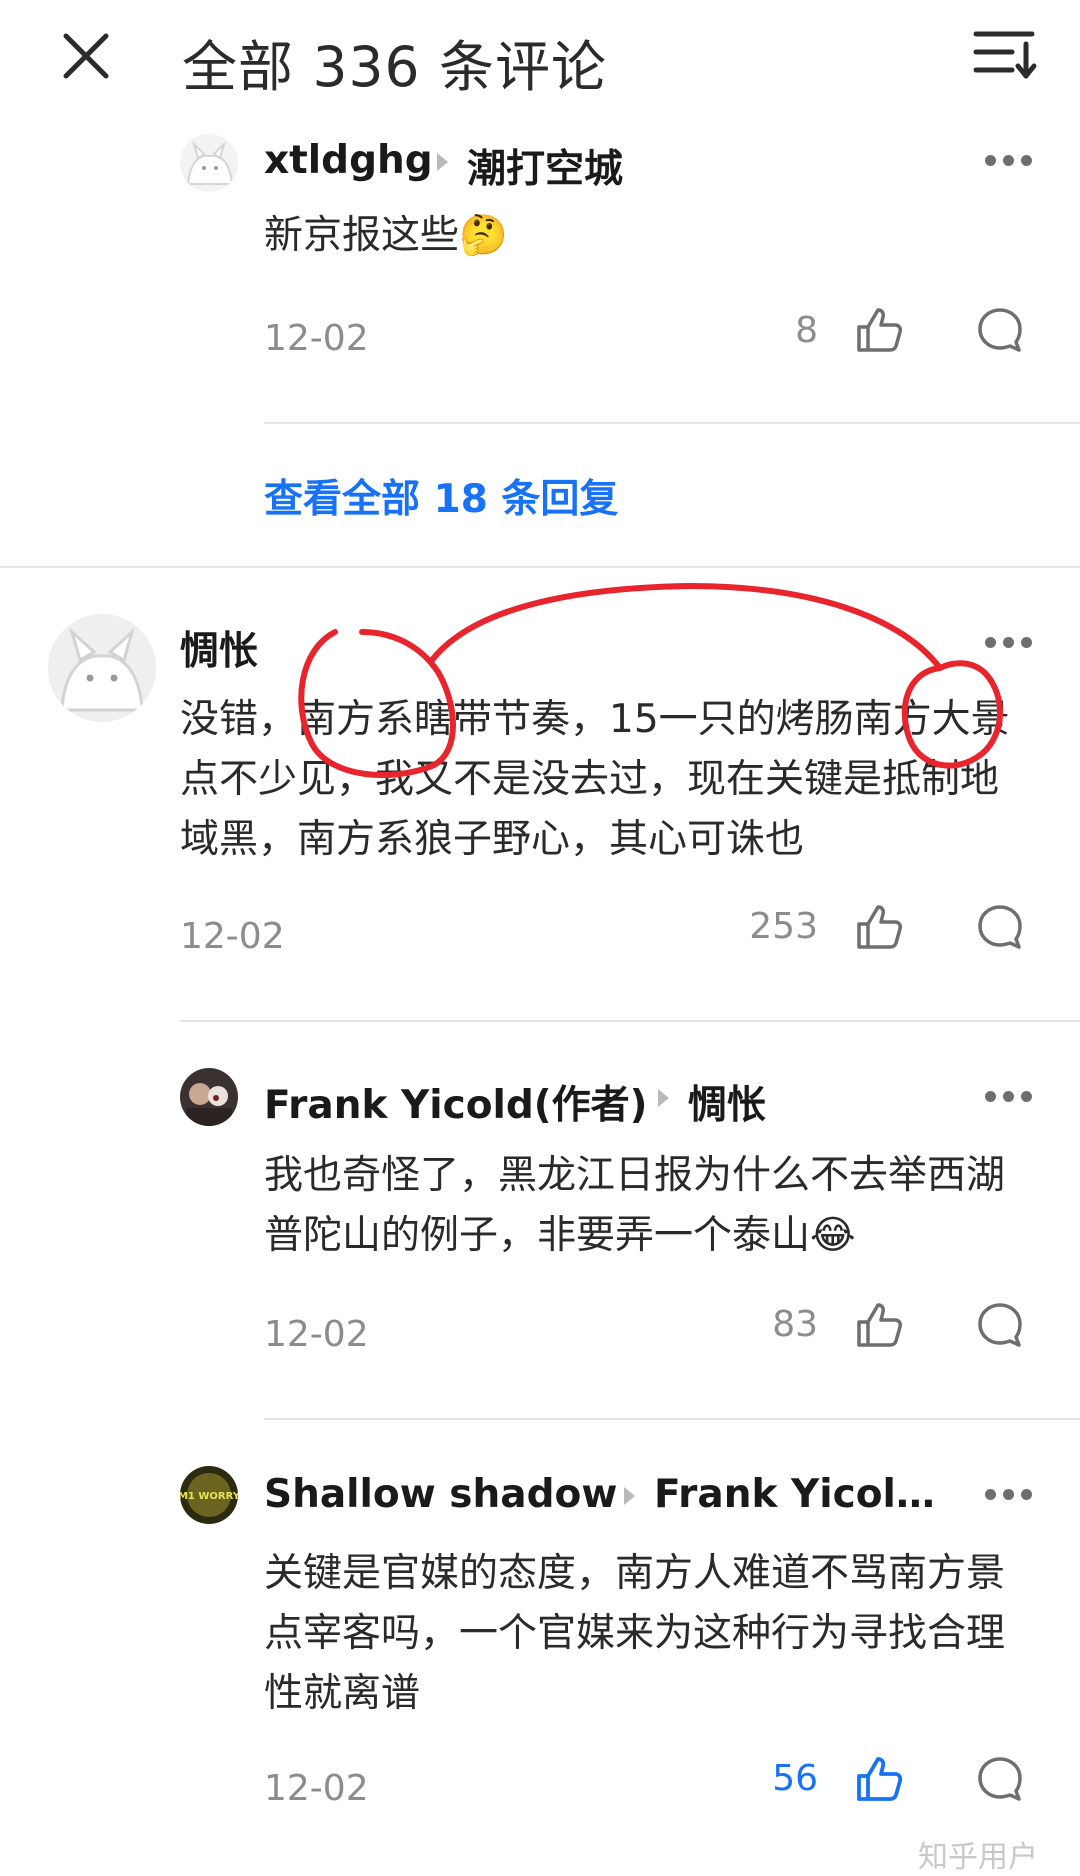 The width and height of the screenshot is (1080, 1876). I want to click on avatar: M1 WORRY, so click(209, 1495).